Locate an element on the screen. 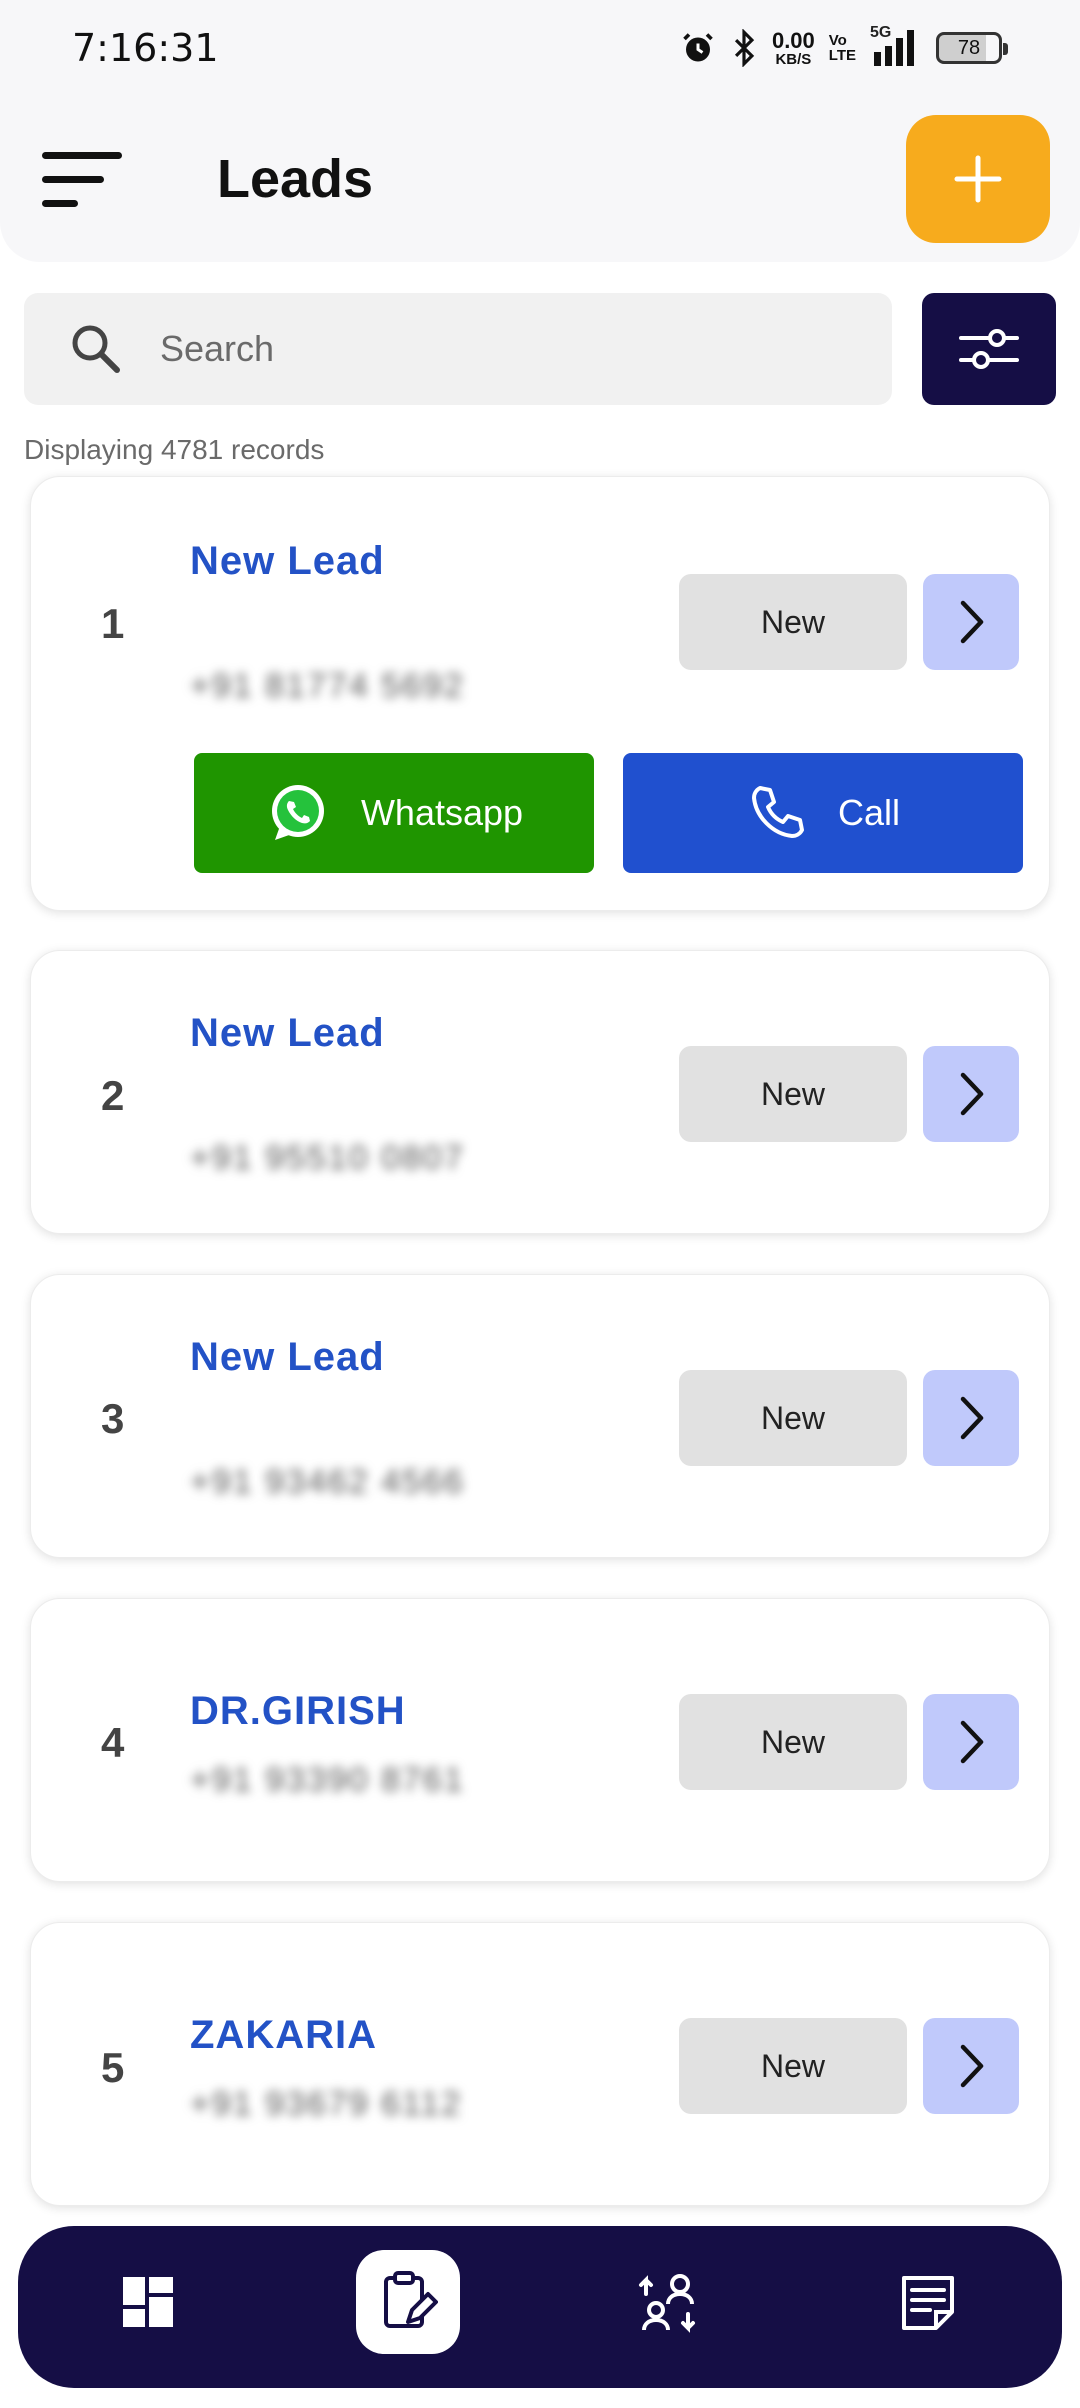 This screenshot has width=1080, height=2408. plus-icon is located at coordinates (978, 179).